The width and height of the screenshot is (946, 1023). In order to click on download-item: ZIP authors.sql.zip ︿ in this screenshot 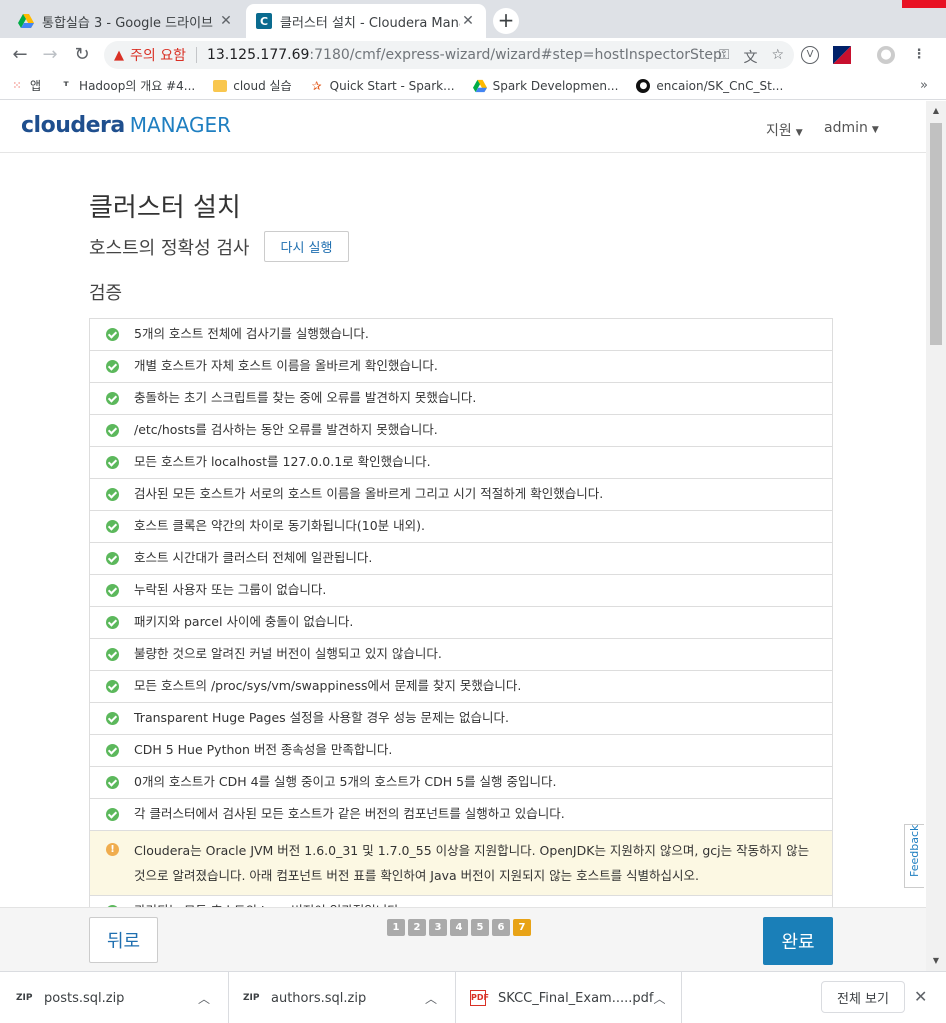, I will do `click(349, 997)`.